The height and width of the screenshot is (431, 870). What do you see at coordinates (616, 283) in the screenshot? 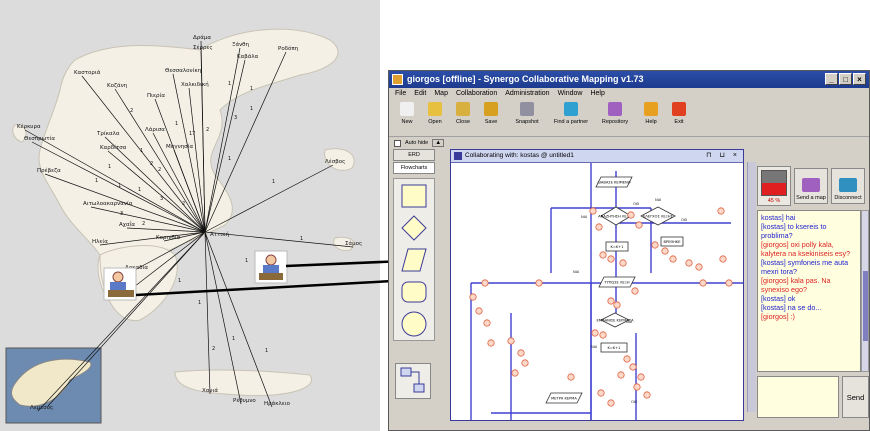
I see `flow-node-label: ΤΥΠΩΣΕ ΛΕΞΗ` at bounding box center [616, 283].